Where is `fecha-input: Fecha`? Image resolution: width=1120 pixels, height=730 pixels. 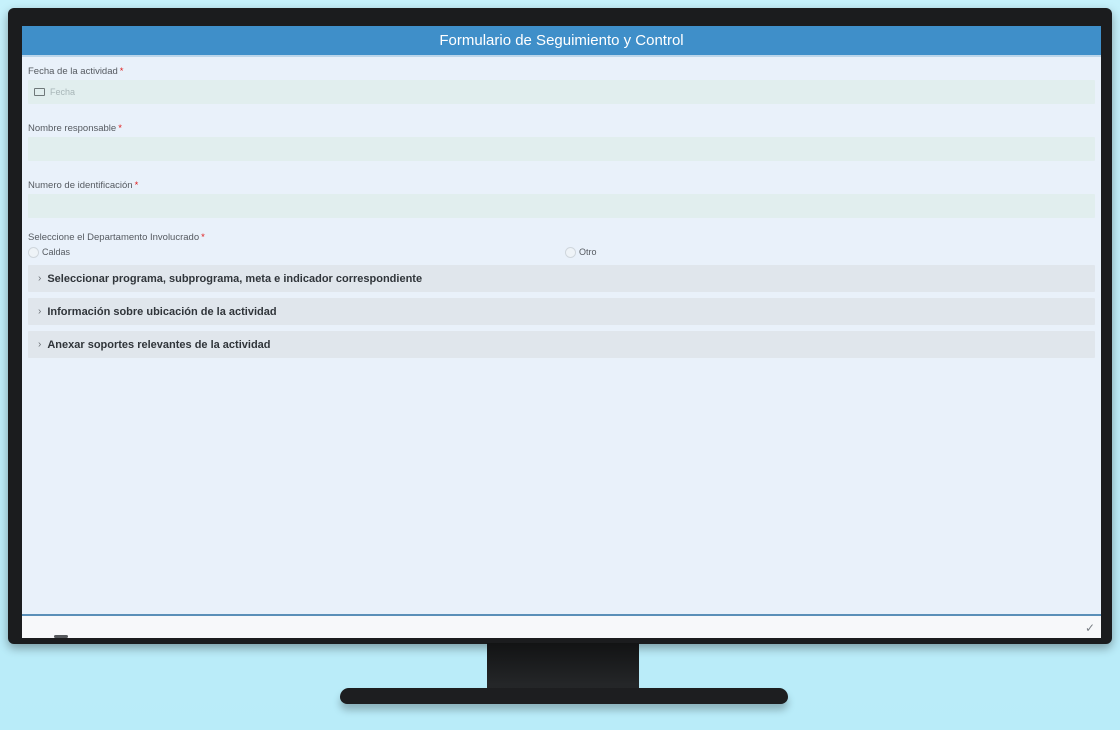 fecha-input: Fecha is located at coordinates (561, 92).